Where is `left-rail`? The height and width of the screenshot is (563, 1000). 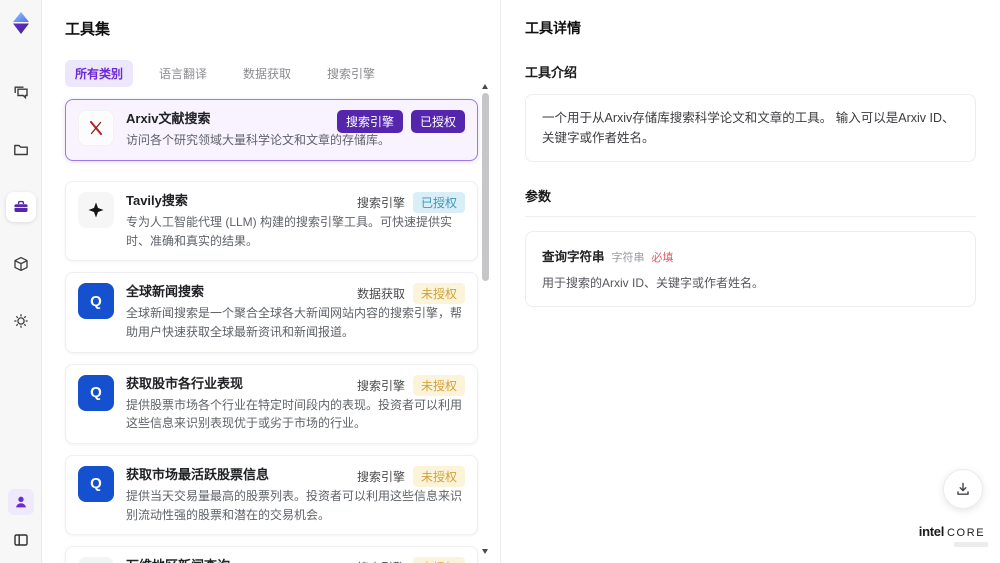
left-rail is located at coordinates (21, 281).